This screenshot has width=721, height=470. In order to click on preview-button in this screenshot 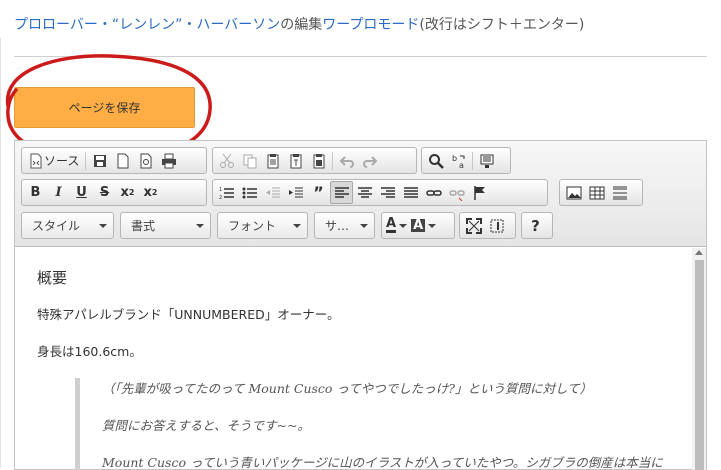, I will do `click(145, 160)`.